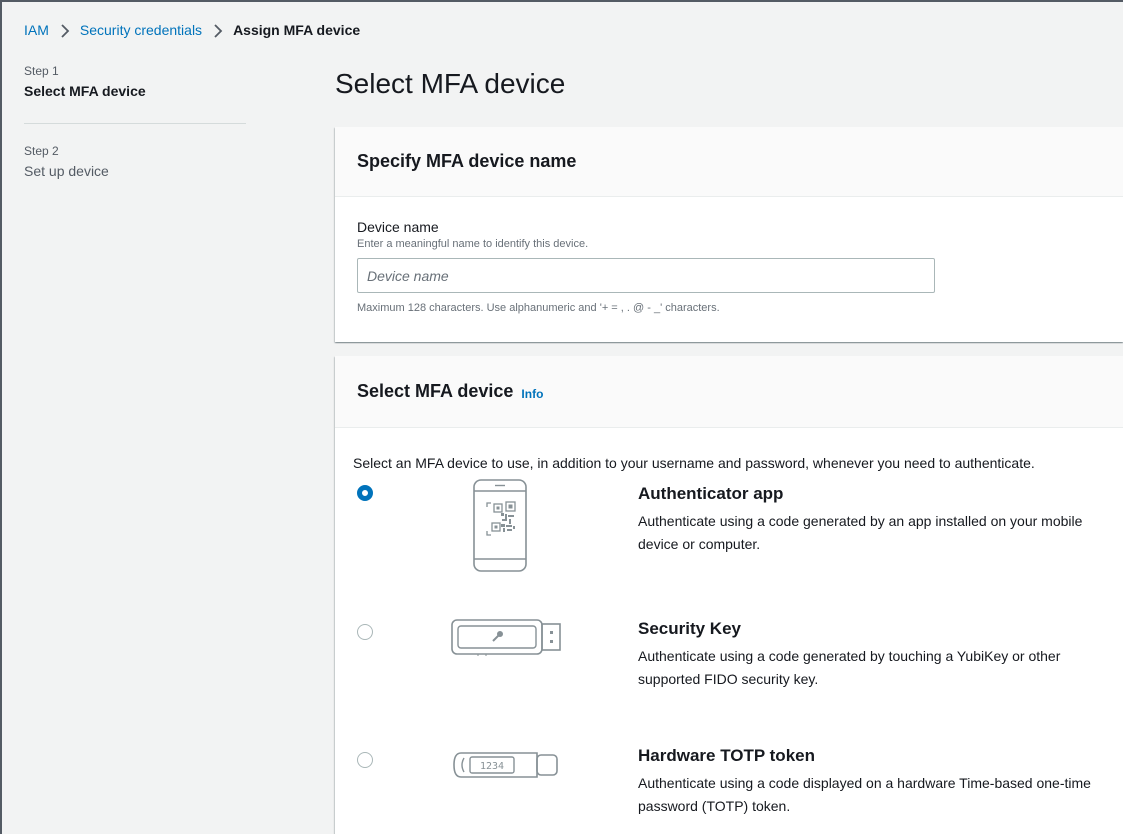 This screenshot has height=834, width=1123. I want to click on breadcrumb: IAM Security credentials Assign MFA device, so click(561, 29).